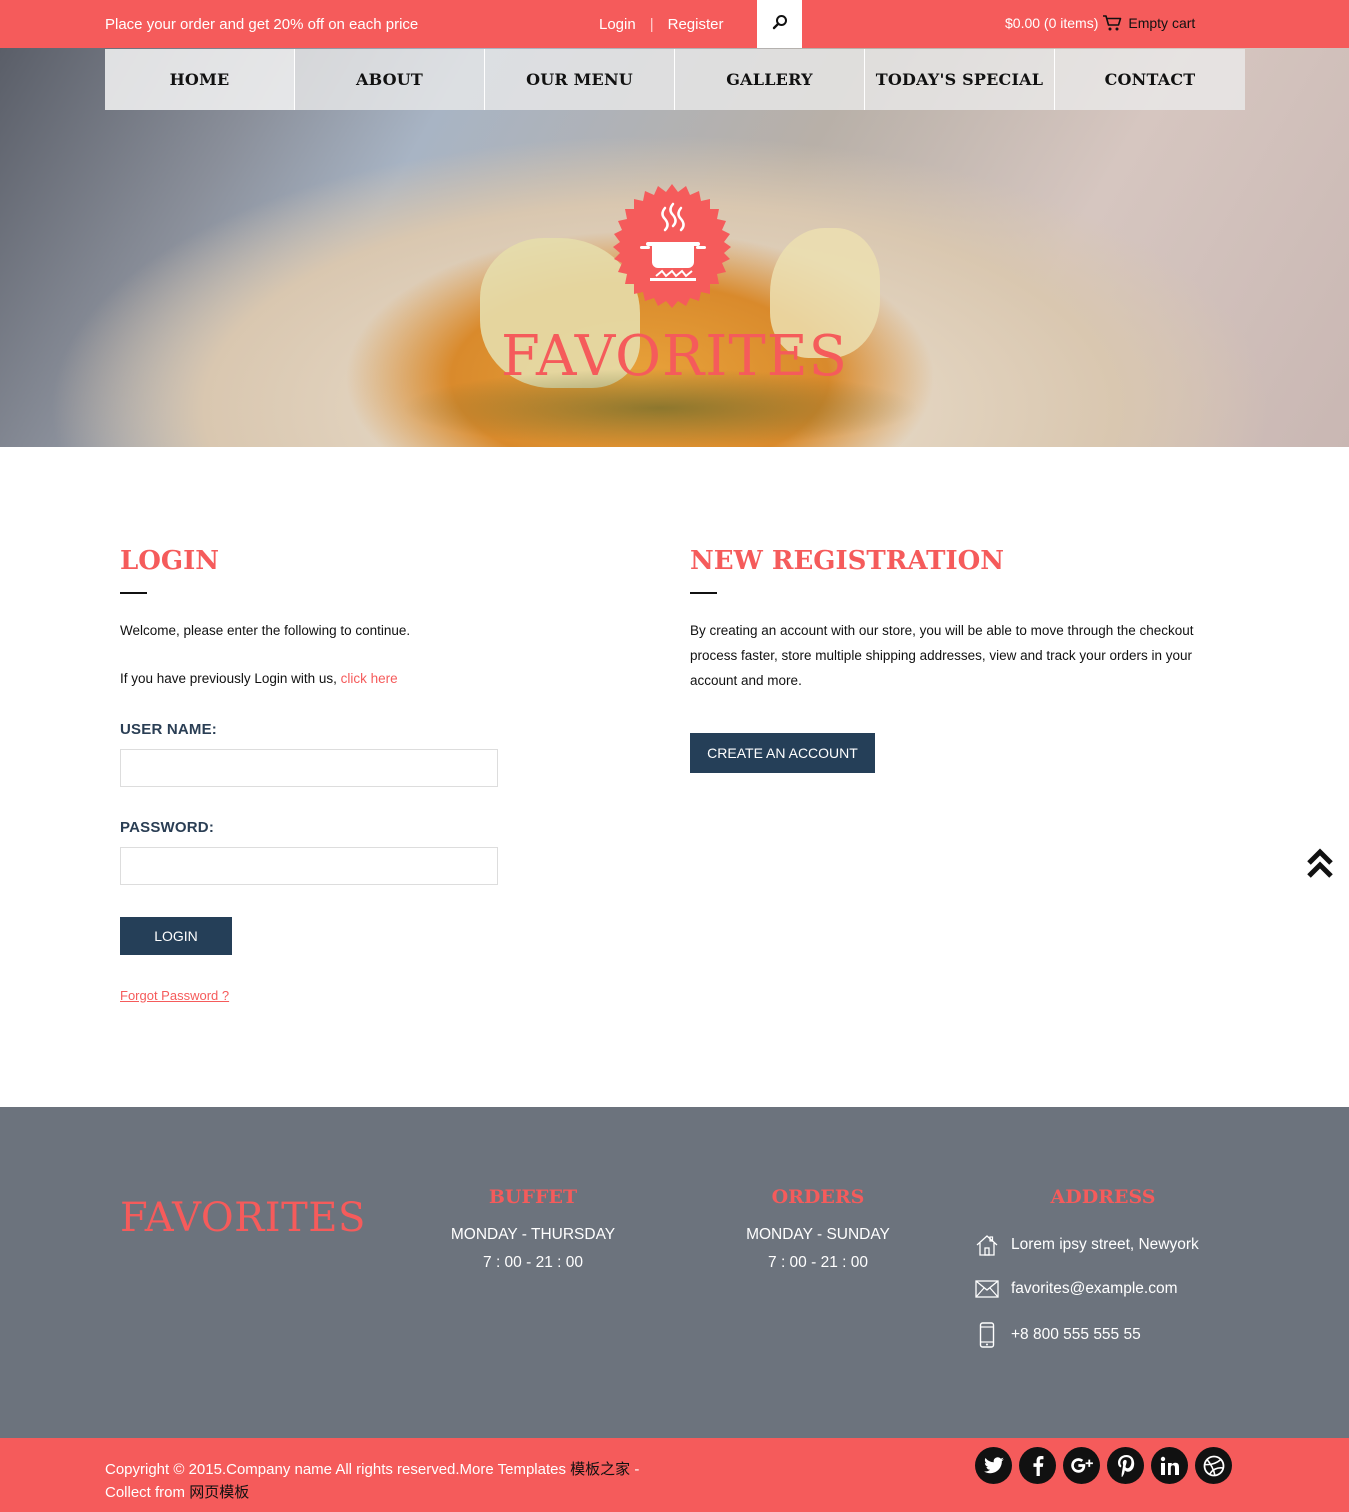 The image size is (1349, 1512). What do you see at coordinates (1052, 23) in the screenshot?
I see `cart-total: $0.00 (0 items)` at bounding box center [1052, 23].